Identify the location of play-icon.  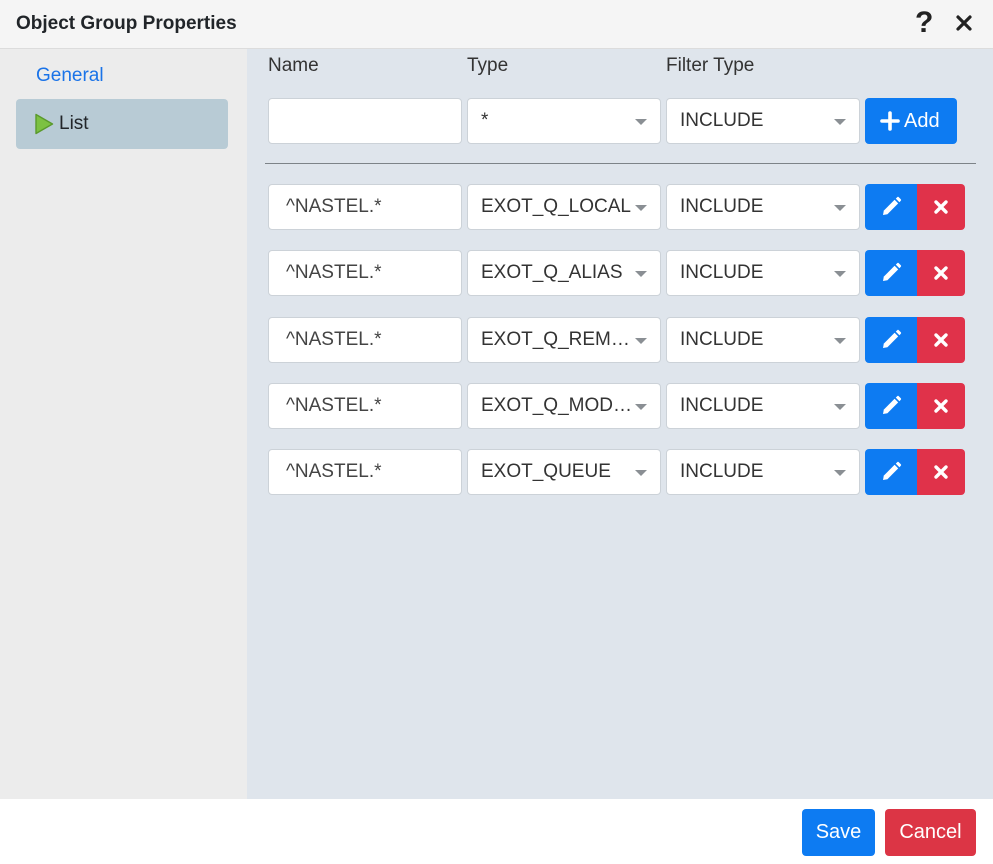
(44, 124).